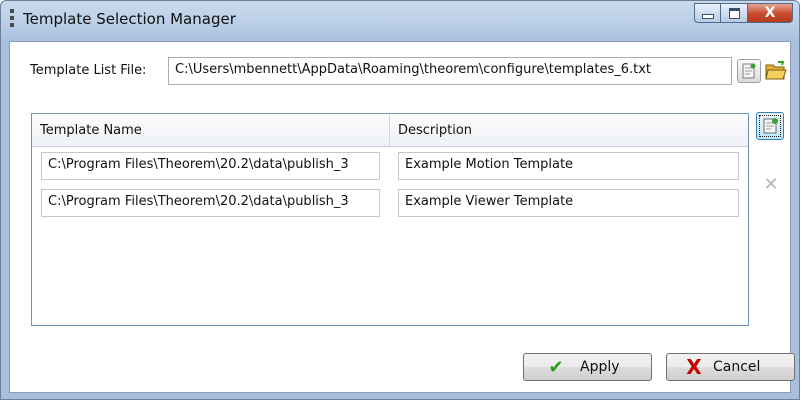 This screenshot has height=402, width=802. What do you see at coordinates (556, 367) in the screenshot?
I see `checkmark-icon: ✔` at bounding box center [556, 367].